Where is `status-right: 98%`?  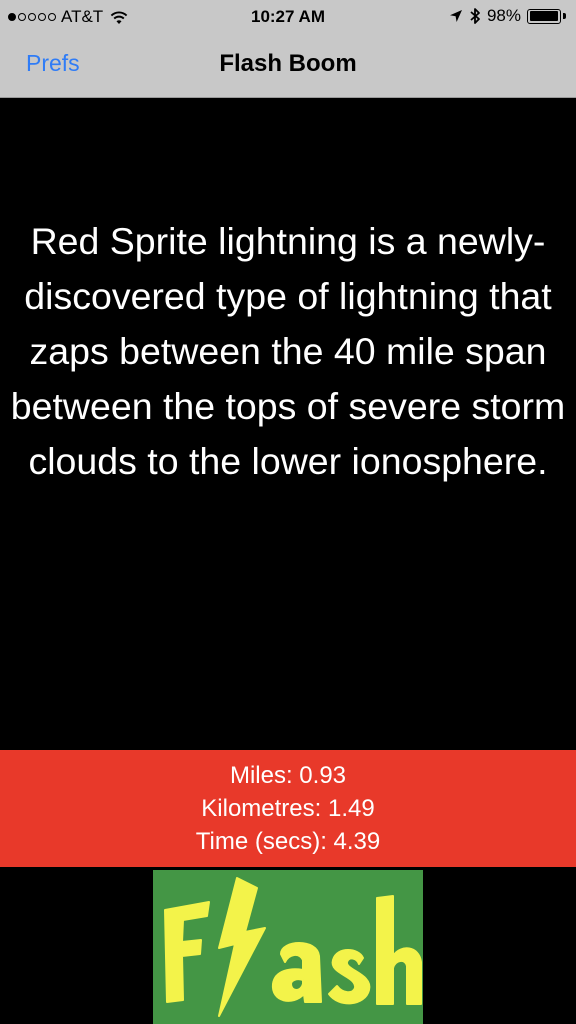 status-right: 98% is located at coordinates (507, 16).